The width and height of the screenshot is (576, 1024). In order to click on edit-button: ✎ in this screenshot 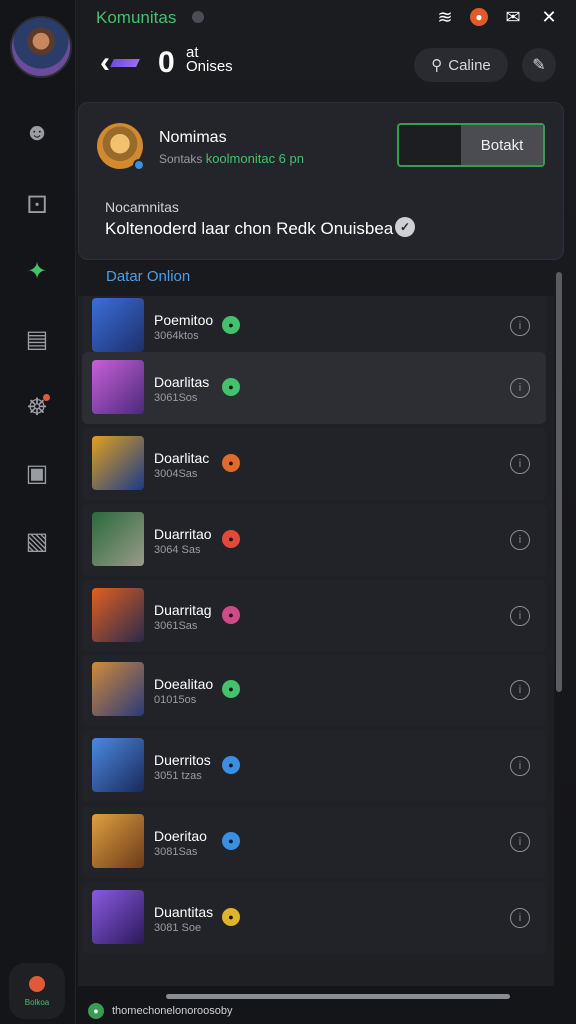, I will do `click(539, 65)`.